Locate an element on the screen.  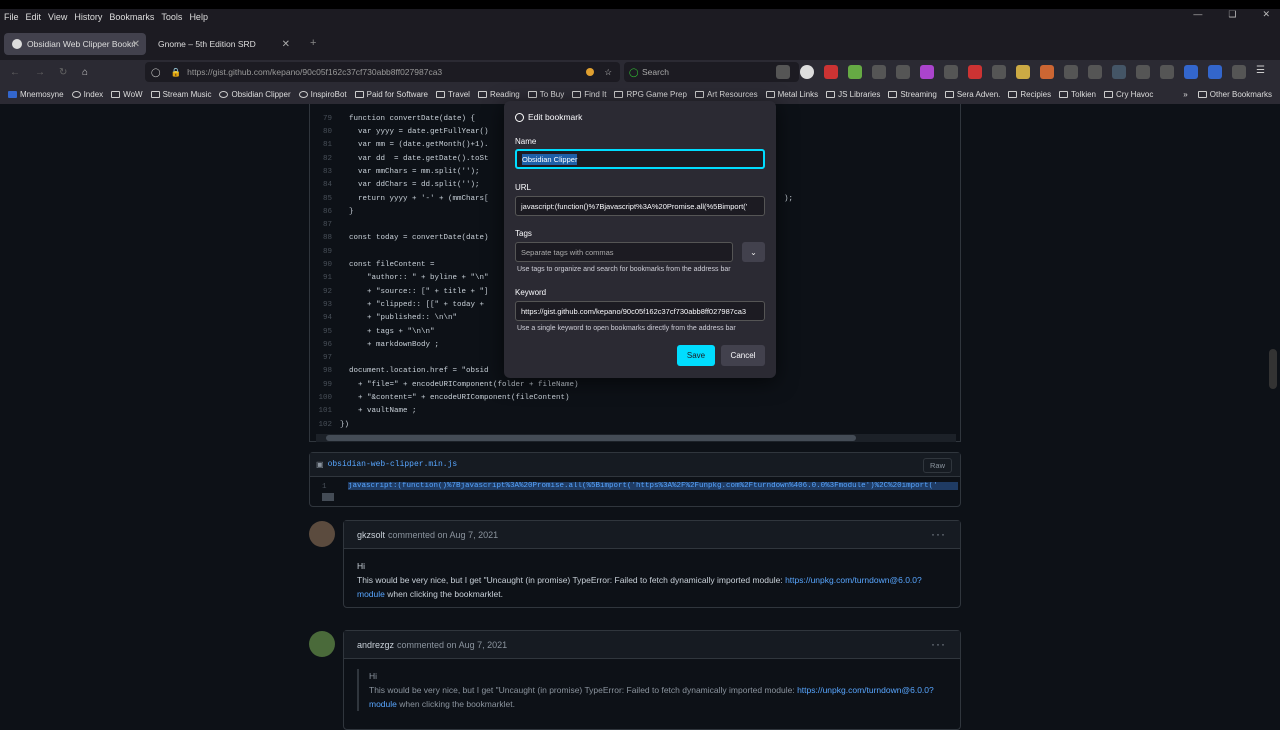
globe-icon is located at coordinates (303, 94).